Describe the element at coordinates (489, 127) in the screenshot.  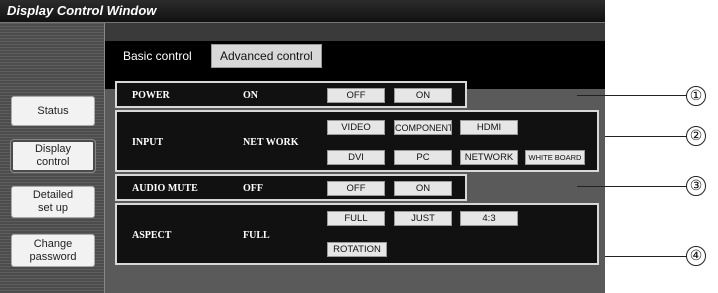
I see `input-hdmi-button: HDMI` at that location.